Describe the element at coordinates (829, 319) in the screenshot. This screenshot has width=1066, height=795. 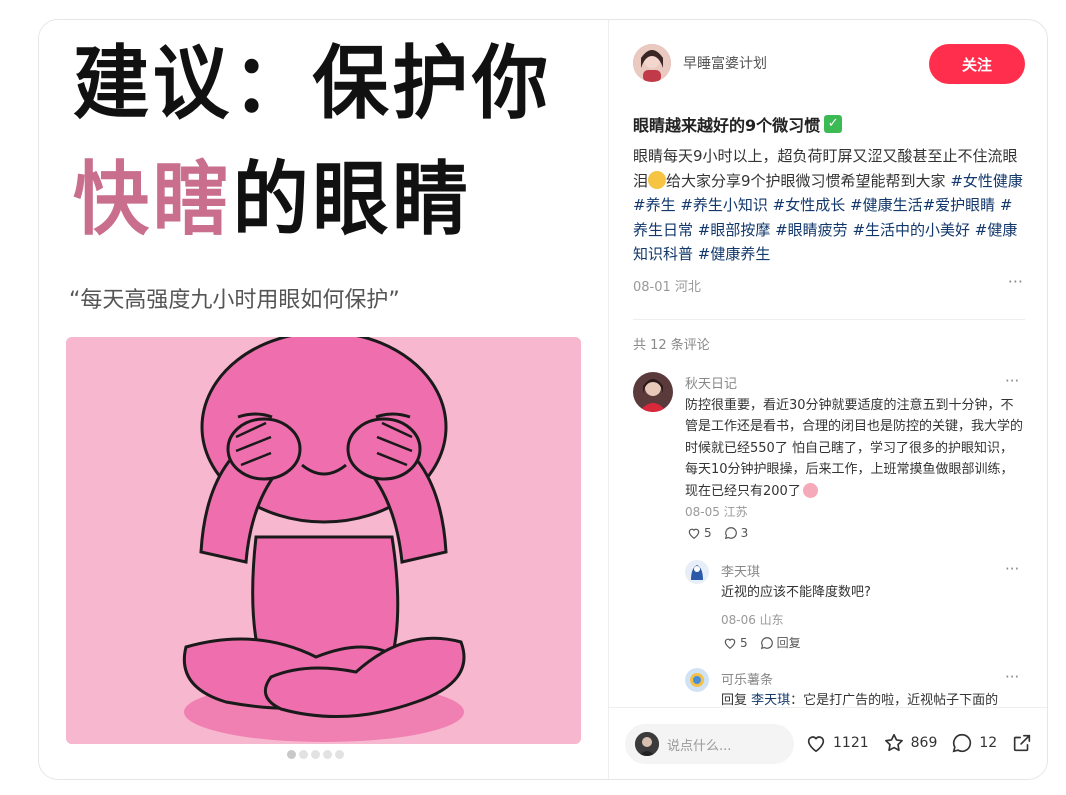
I see `separator` at that location.